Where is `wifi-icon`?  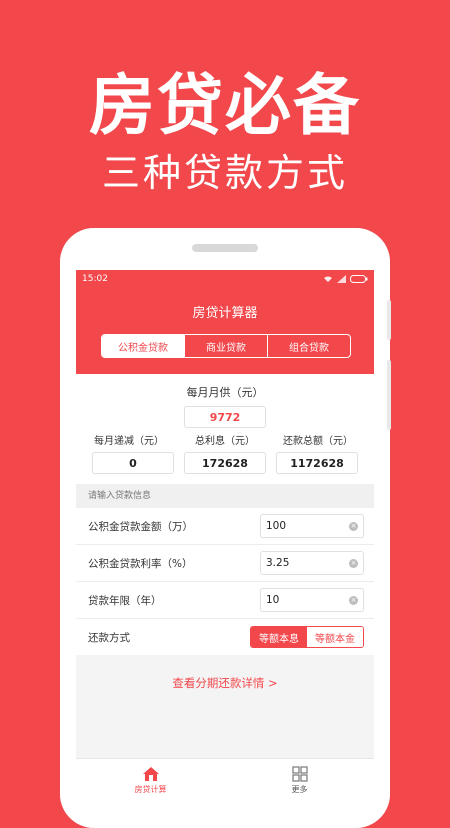
wifi-icon is located at coordinates (328, 279).